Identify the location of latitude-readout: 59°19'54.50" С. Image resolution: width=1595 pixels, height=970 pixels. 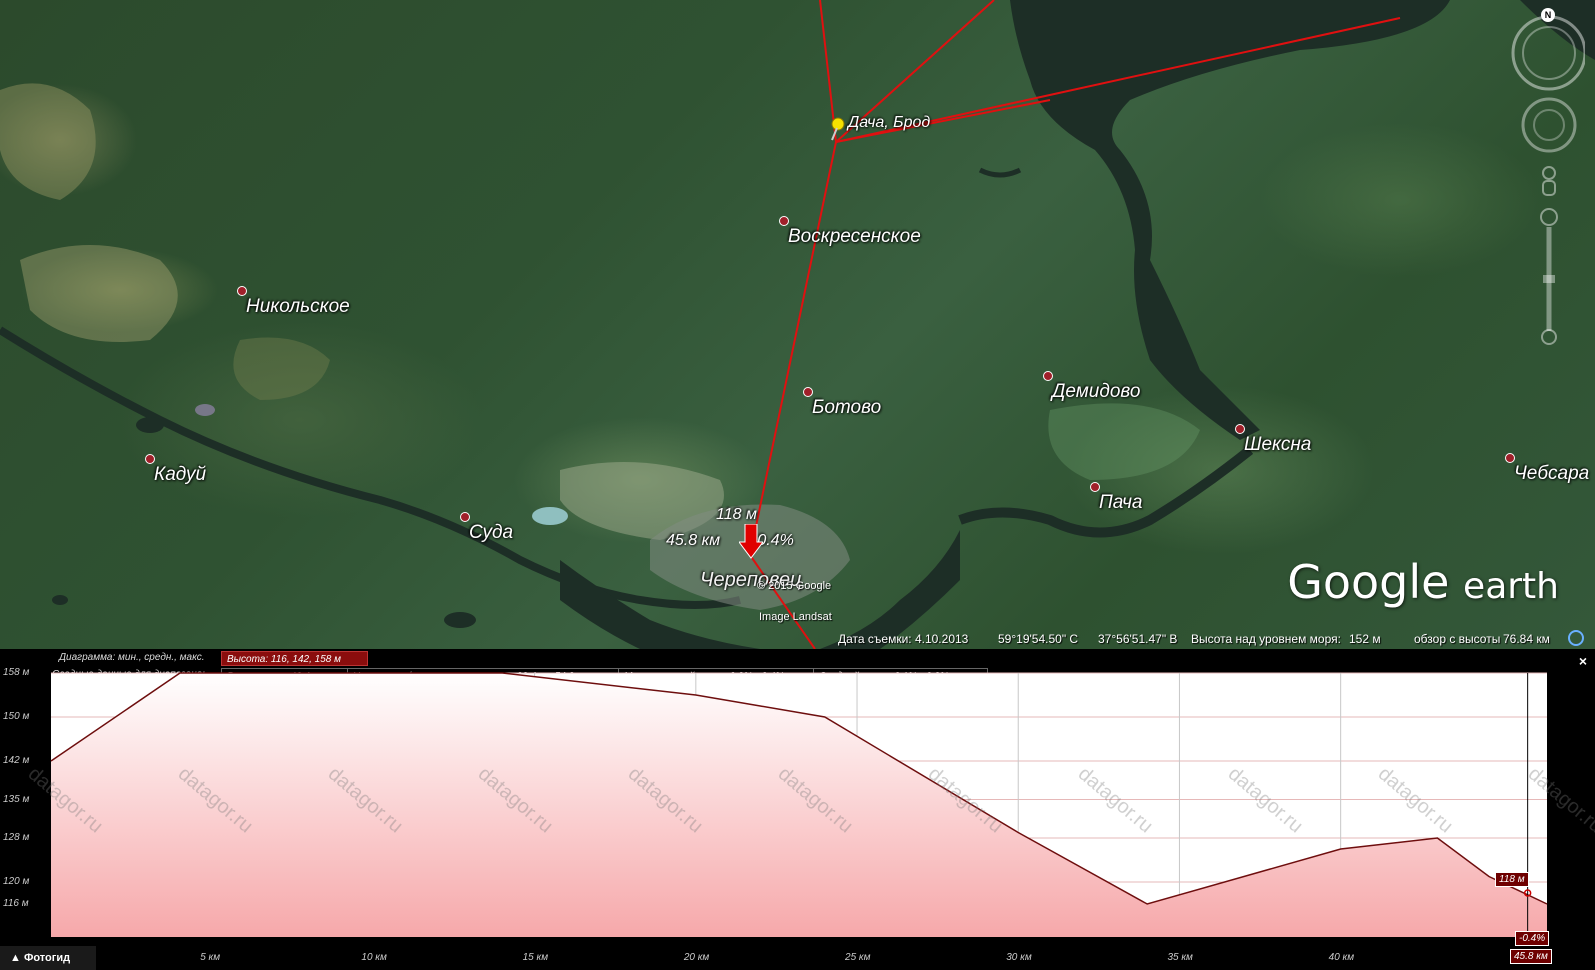
(1038, 639).